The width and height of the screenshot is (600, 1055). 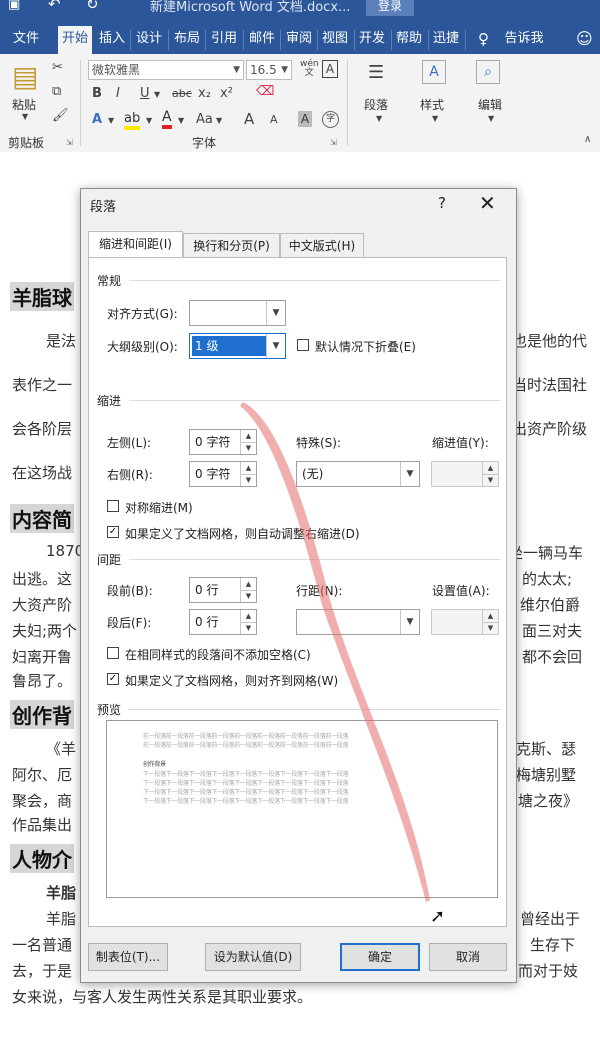 What do you see at coordinates (56, 91) in the screenshot?
I see `copy-icon: ⧉` at bounding box center [56, 91].